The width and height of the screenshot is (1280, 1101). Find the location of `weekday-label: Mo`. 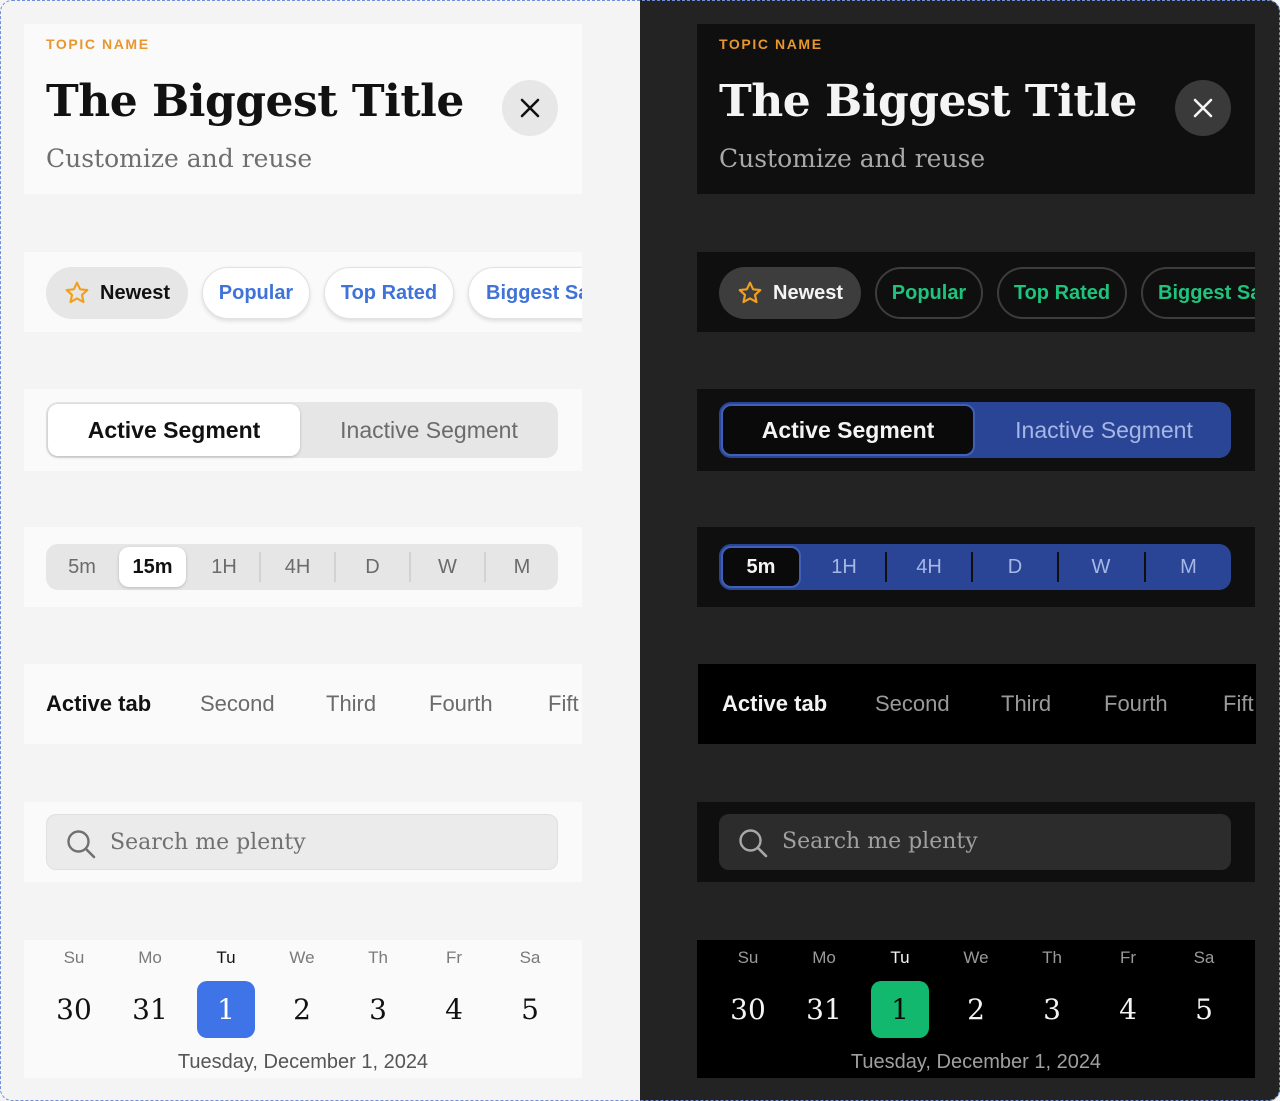

weekday-label: Mo is located at coordinates (824, 957).